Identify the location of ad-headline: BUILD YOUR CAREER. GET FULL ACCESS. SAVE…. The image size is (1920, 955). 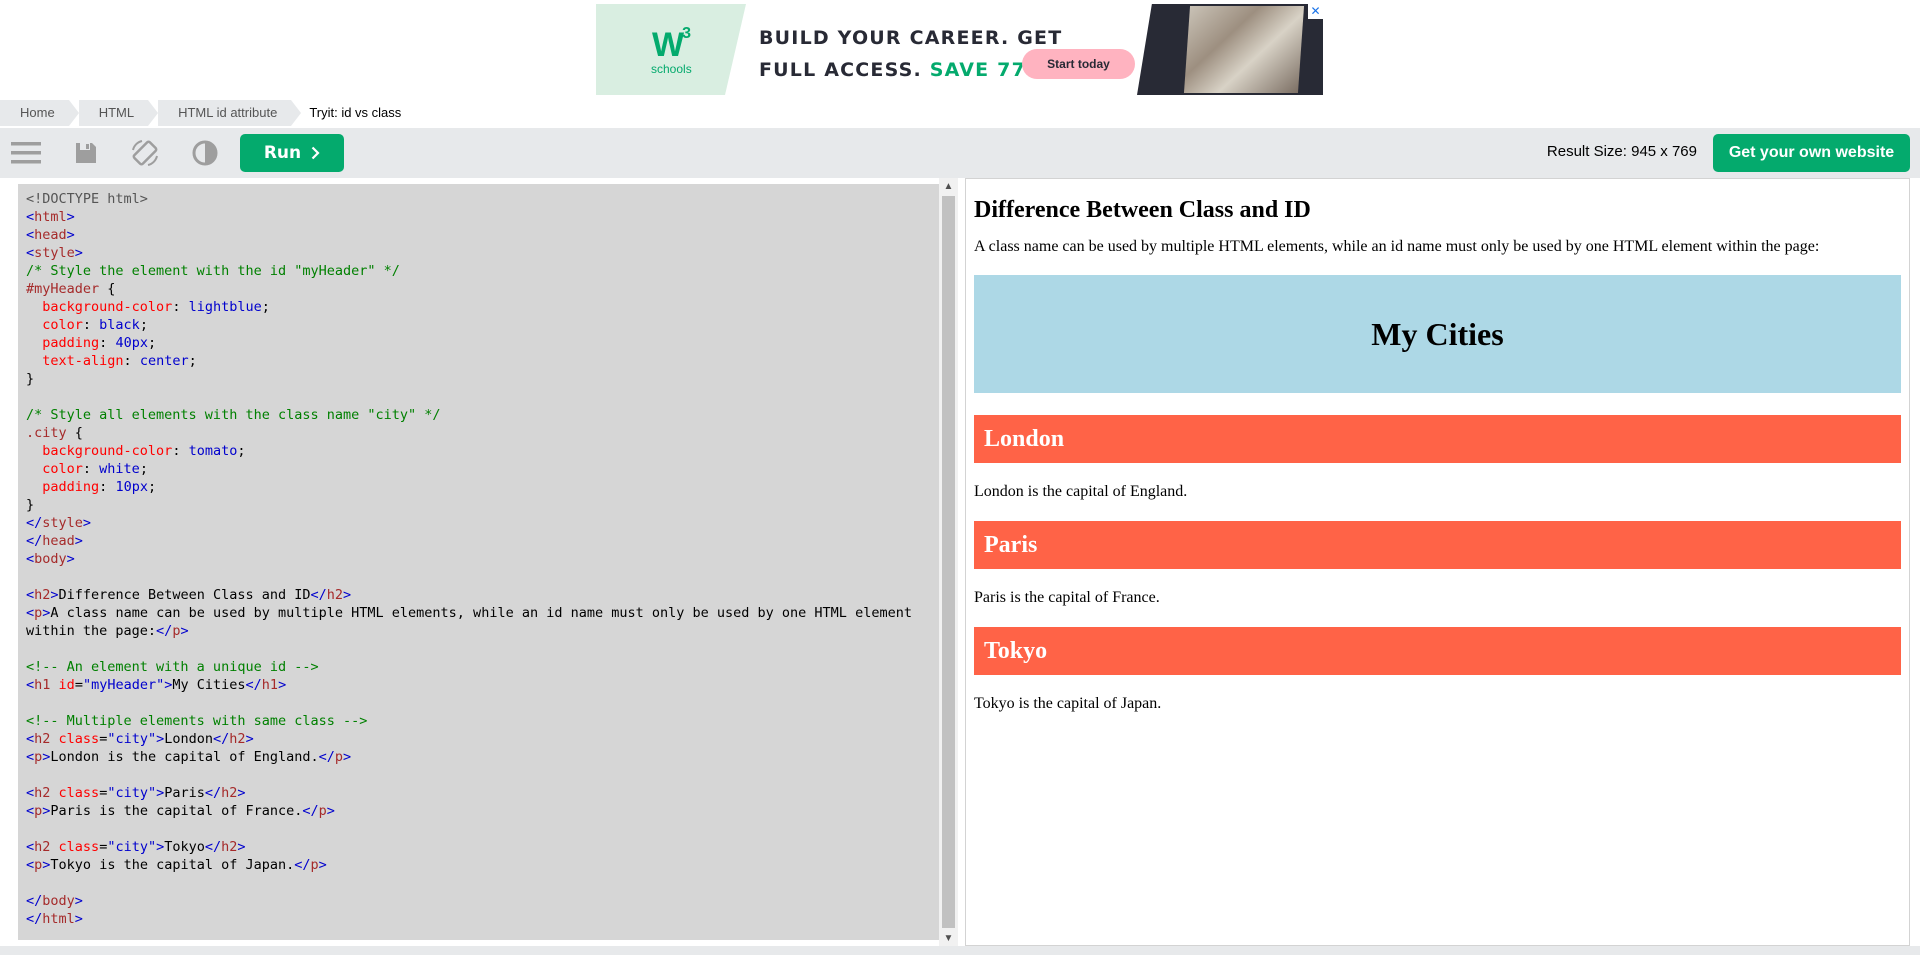
(910, 54).